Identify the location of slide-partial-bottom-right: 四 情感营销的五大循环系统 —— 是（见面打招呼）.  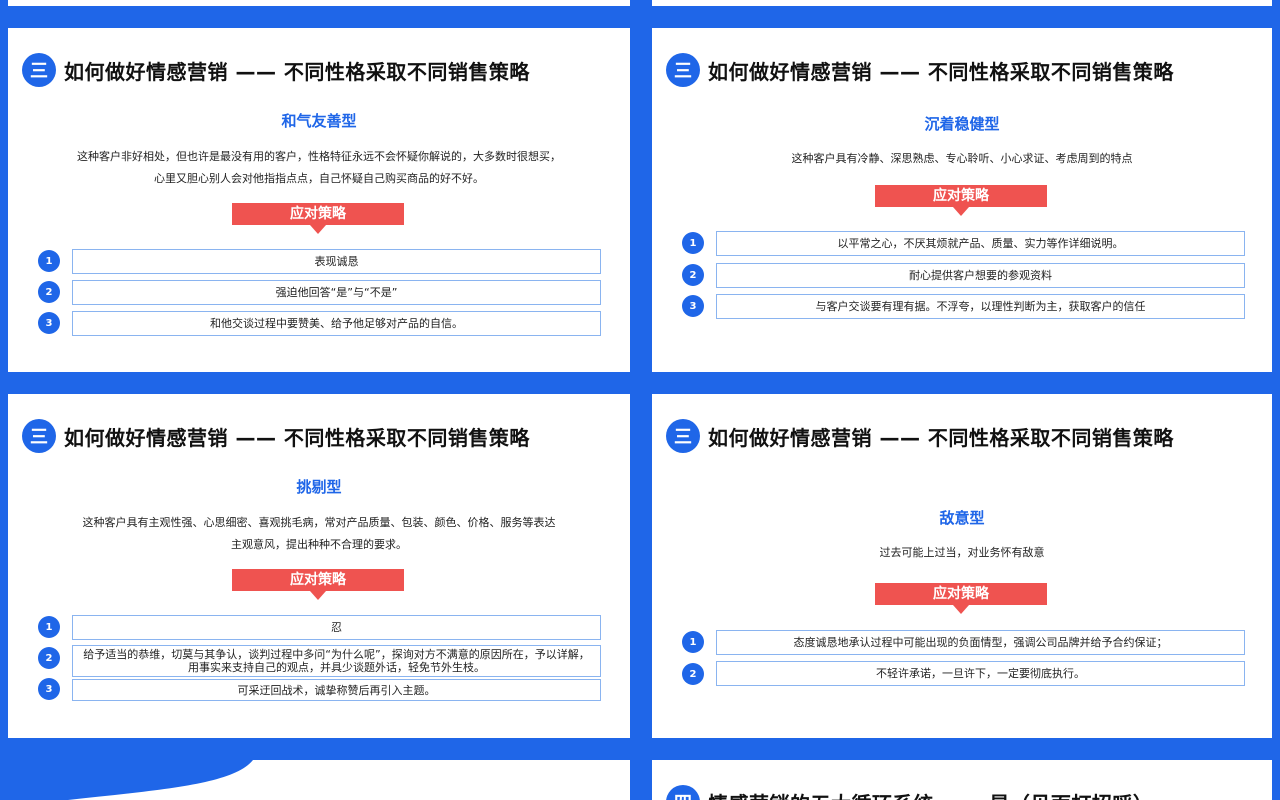
(962, 780).